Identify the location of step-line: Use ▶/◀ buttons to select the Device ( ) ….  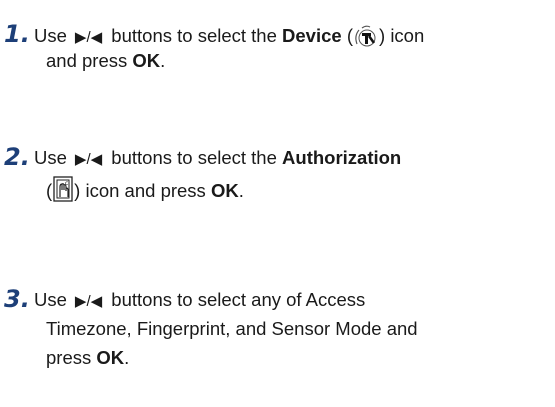
(229, 38).